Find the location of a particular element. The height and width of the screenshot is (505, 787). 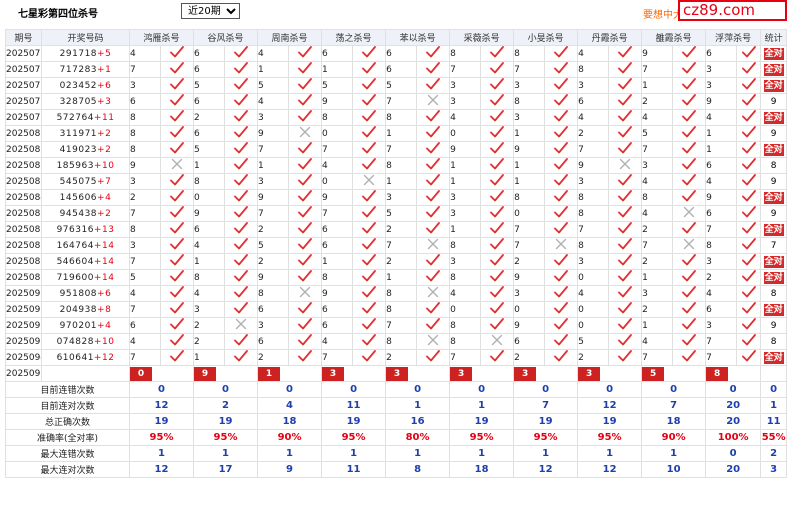

stat-value-cell: 1 is located at coordinates (161, 453).